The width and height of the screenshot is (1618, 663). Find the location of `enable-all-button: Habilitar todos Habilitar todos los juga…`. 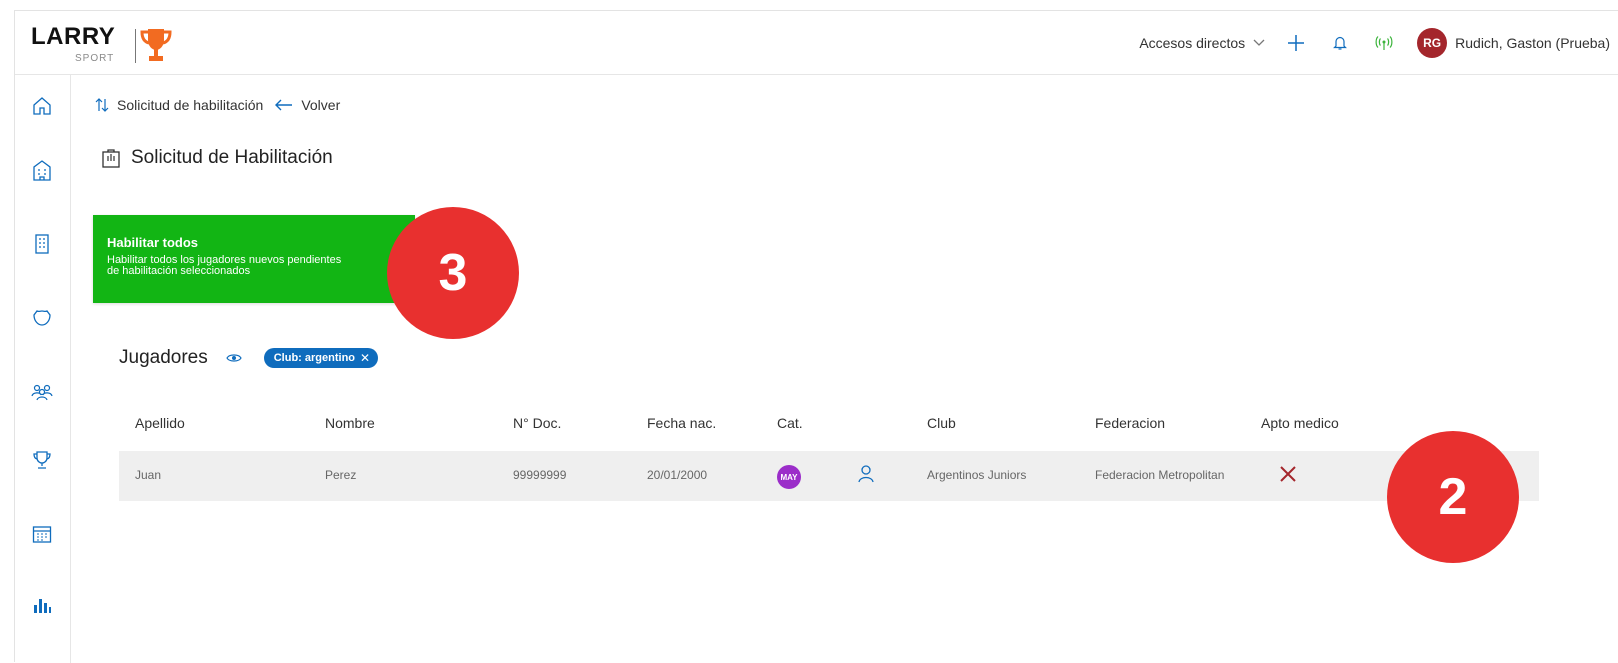

enable-all-button: Habilitar todos Habilitar todos los juga… is located at coordinates (254, 259).